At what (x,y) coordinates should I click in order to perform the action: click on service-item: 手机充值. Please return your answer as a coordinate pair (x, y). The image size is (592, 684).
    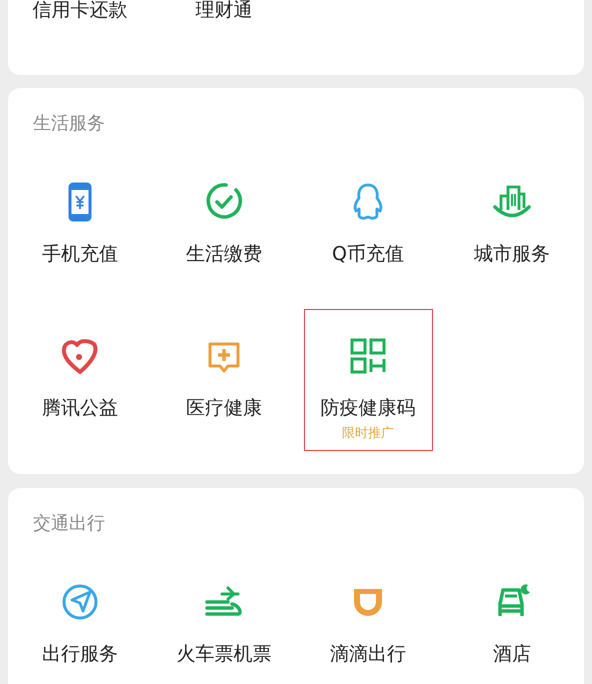
    Looking at the image, I should click on (80, 226).